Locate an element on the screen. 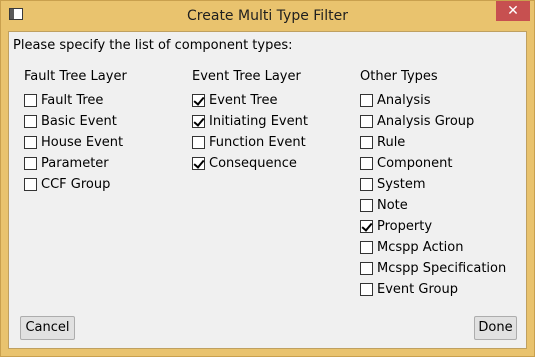  checkbox-label: Property is located at coordinates (405, 226).